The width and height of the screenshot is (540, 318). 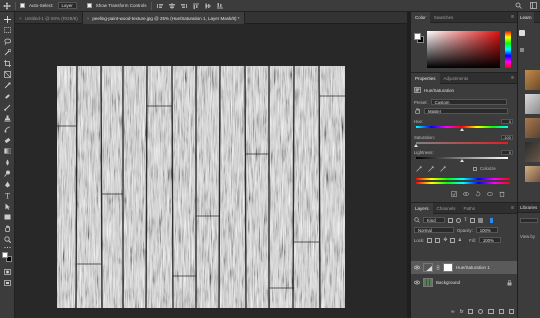 What do you see at coordinates (7, 107) in the screenshot?
I see `brush-tool-icon` at bounding box center [7, 107].